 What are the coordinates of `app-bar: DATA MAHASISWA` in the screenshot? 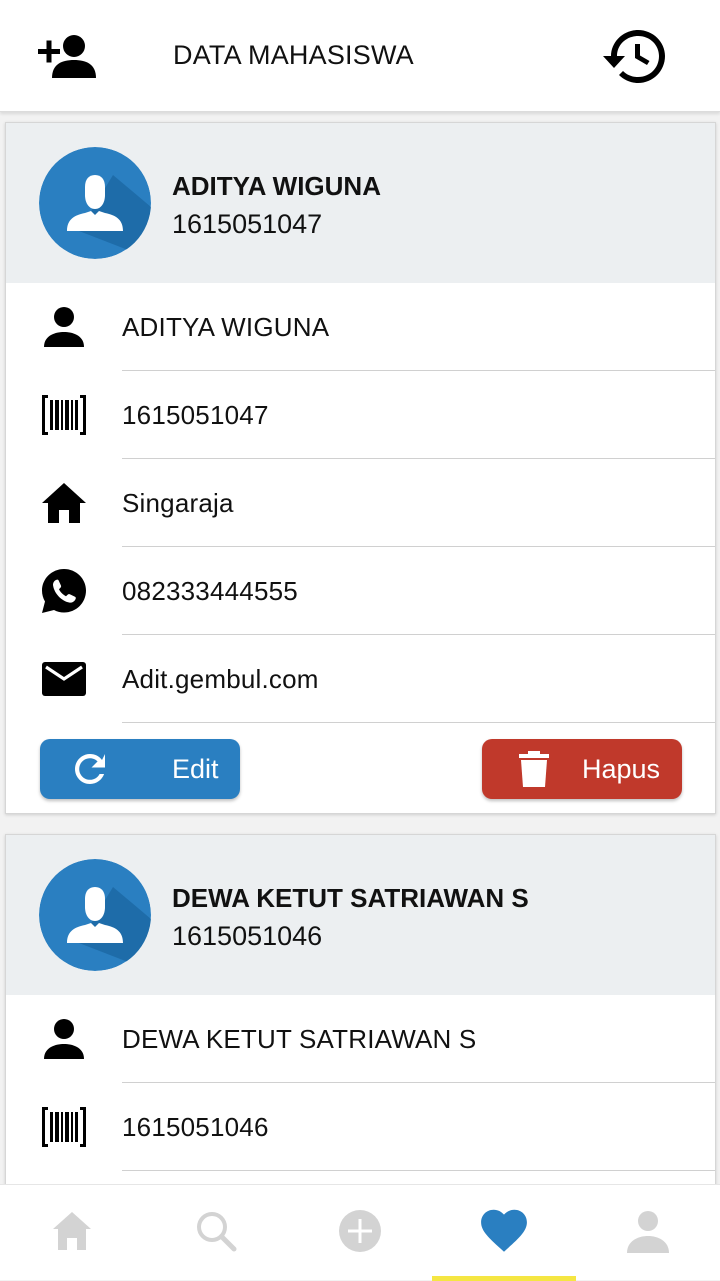 It's located at (360, 56).